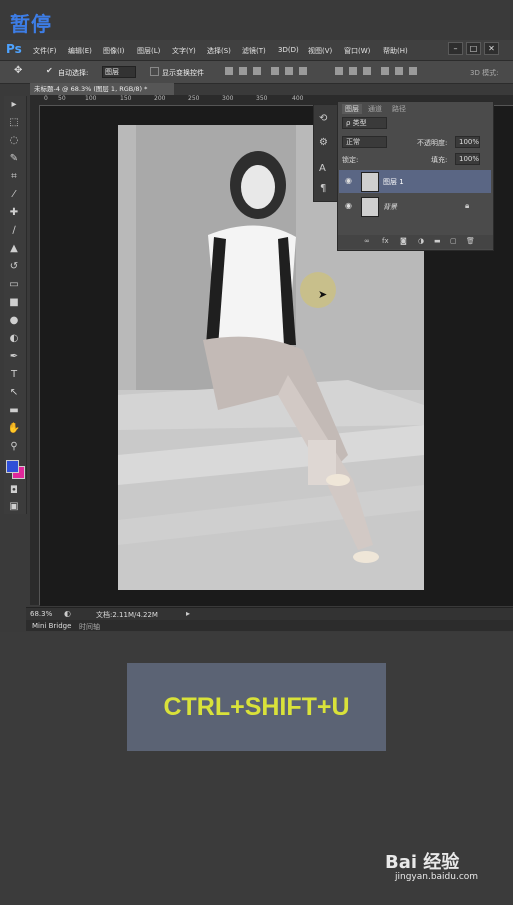 The image size is (513, 905). I want to click on status-menu-arrow-icon: ▸, so click(188, 613).